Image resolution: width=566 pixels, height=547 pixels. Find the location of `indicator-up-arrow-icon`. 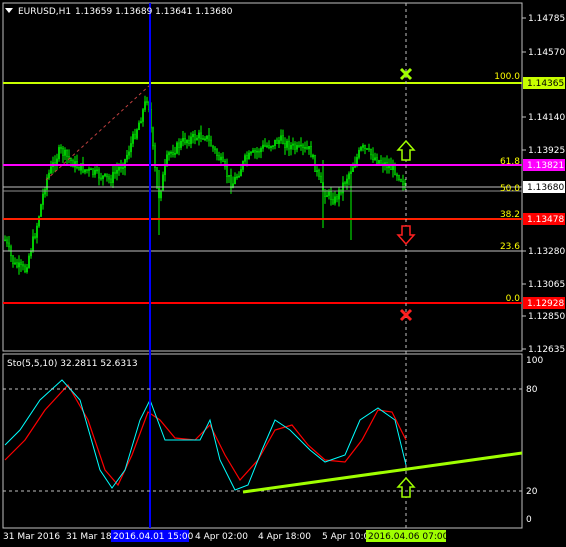

indicator-up-arrow-icon is located at coordinates (406, 487).